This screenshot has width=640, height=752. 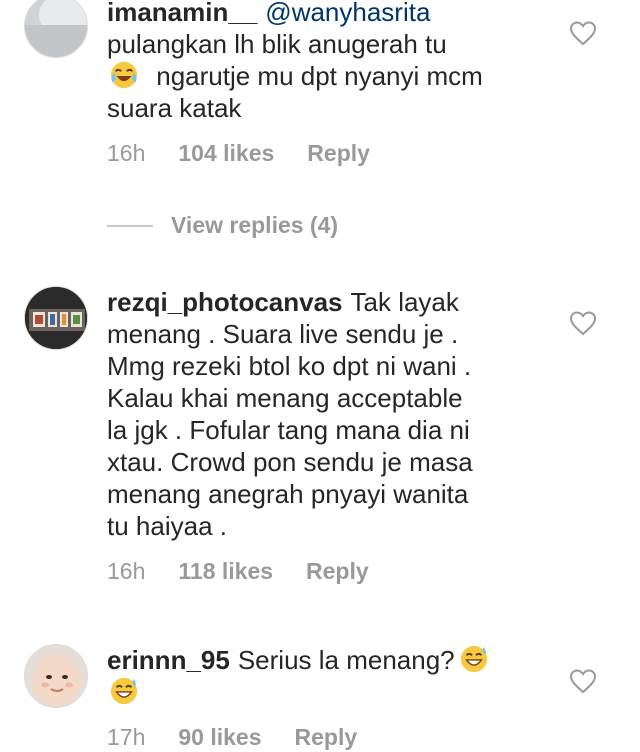 What do you see at coordinates (319, 76) in the screenshot?
I see `comment-text-line: ngarutje mu dpt nyanyi mcm` at bounding box center [319, 76].